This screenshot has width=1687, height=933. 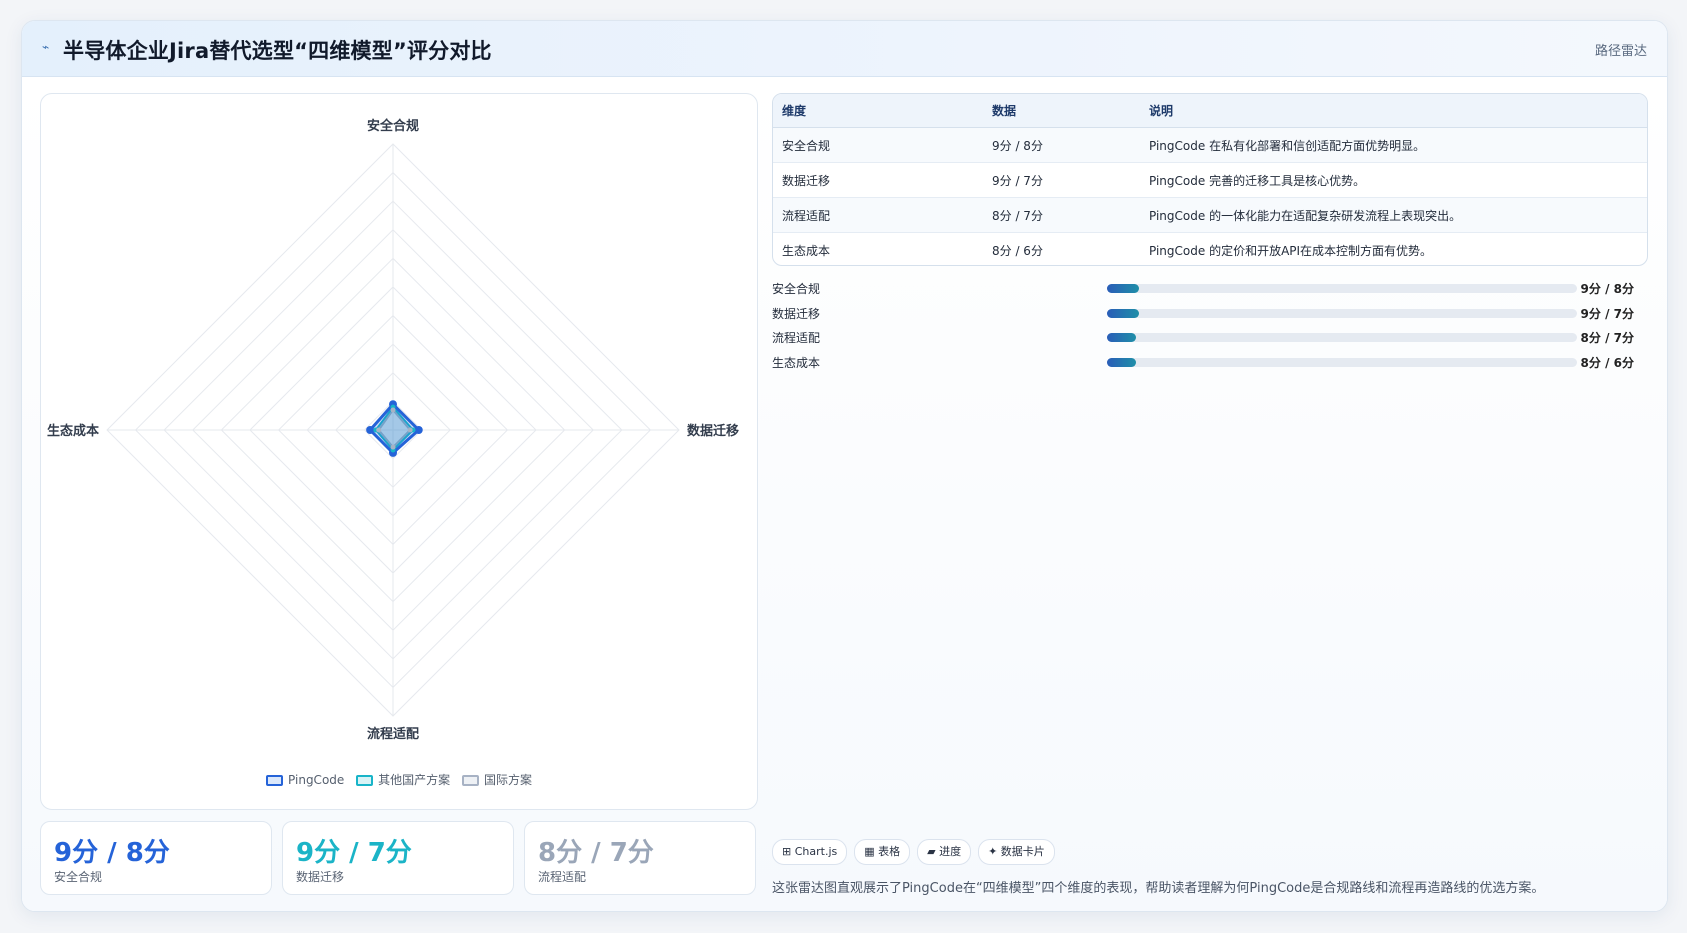 I want to click on progress-row: 流程适配 8分 / 7分, so click(x=1209, y=338).